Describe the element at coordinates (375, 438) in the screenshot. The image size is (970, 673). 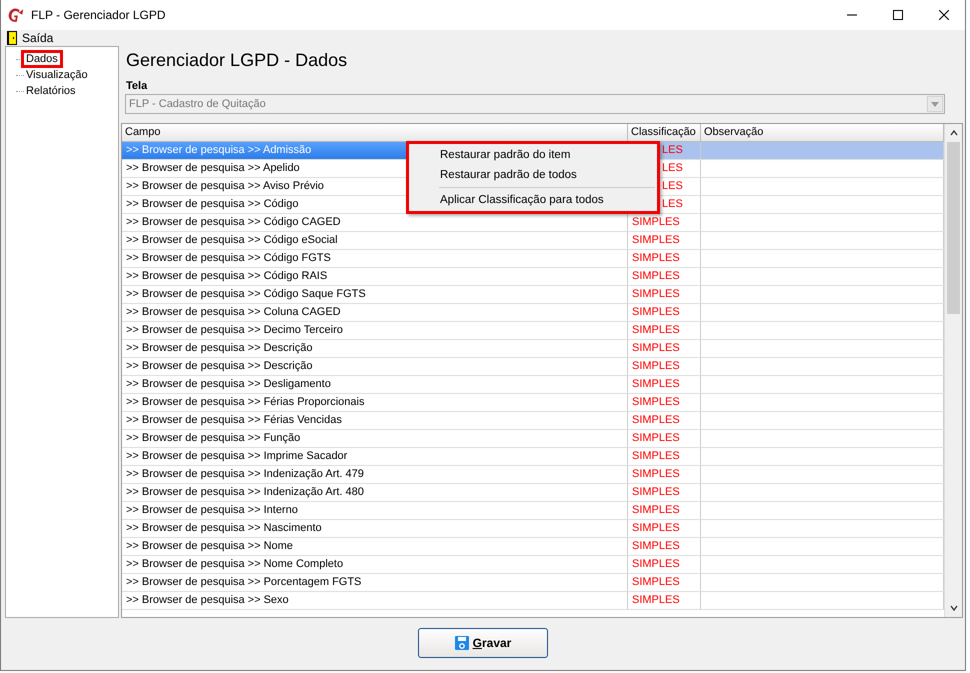
I see `table-cell: >> Browser de pesquisa >> Função` at that location.